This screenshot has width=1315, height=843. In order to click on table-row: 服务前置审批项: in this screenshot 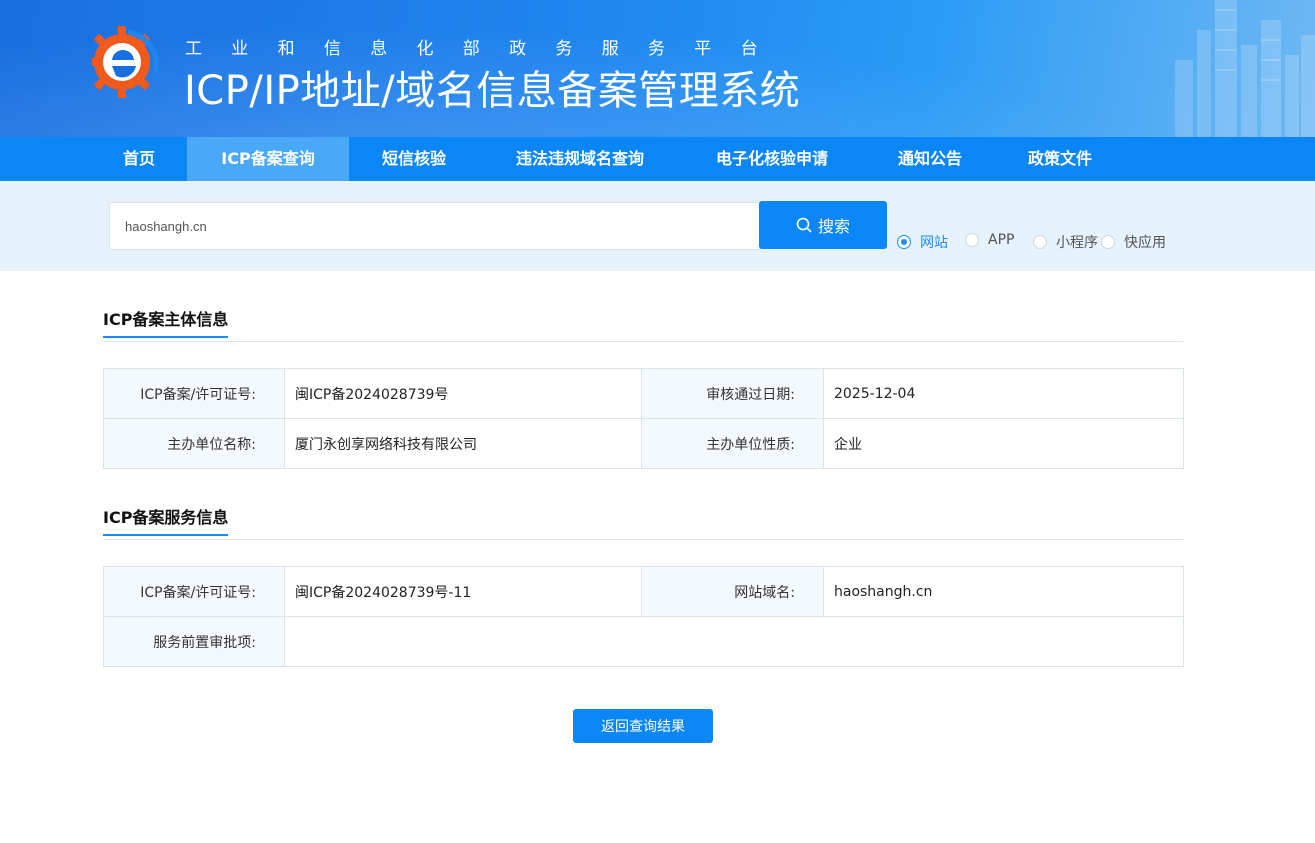, I will do `click(643, 641)`.